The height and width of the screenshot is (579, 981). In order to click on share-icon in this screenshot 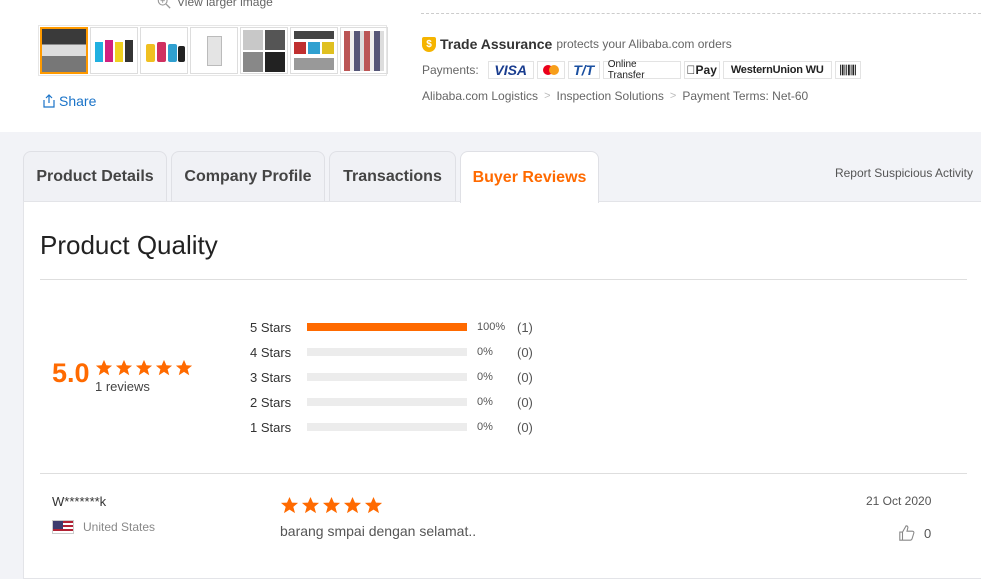, I will do `click(49, 101)`.